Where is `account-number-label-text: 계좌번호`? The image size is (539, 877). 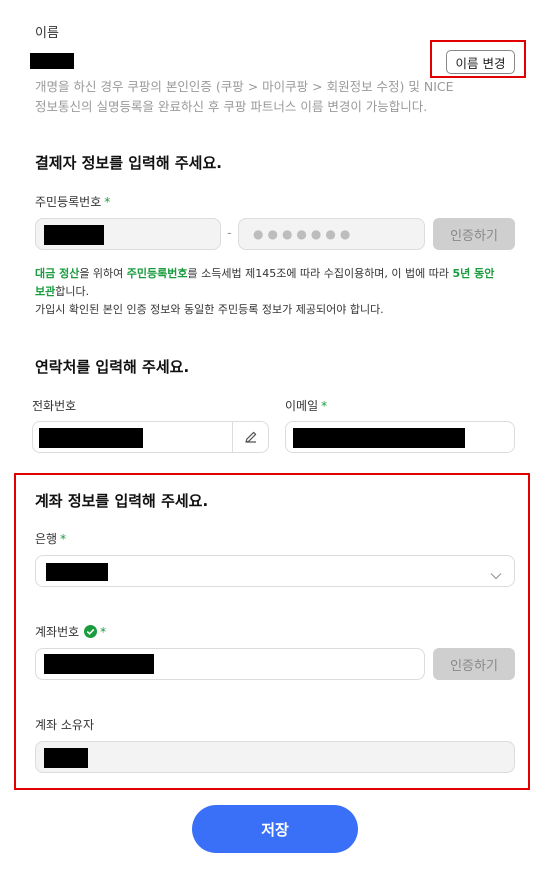
account-number-label-text: 계좌번호 is located at coordinates (57, 632).